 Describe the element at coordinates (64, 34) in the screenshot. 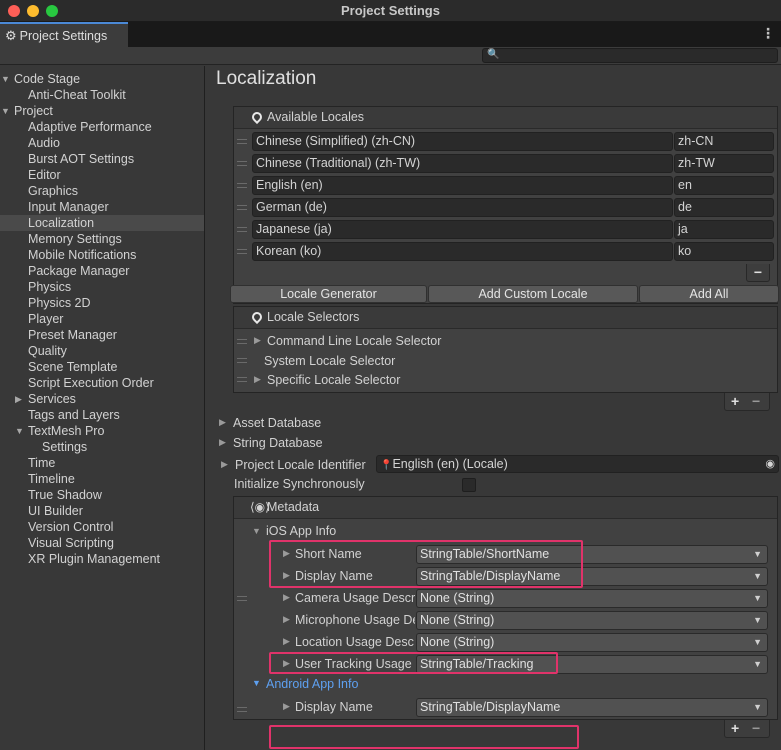

I see `tab-project-settings: ⚙ Project Settings` at that location.